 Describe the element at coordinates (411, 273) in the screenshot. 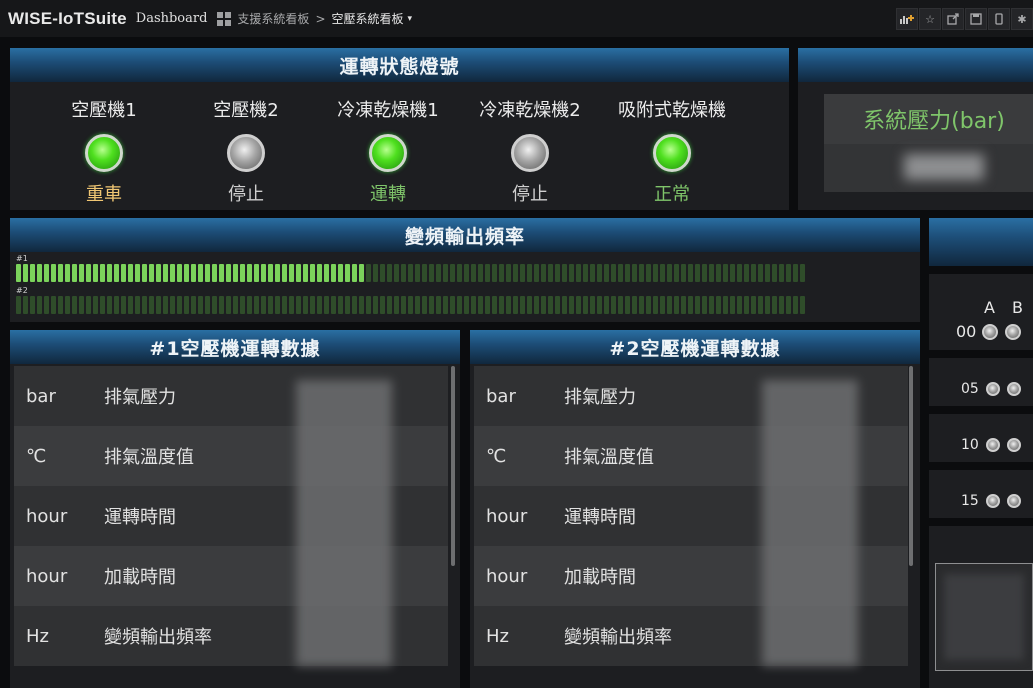

I see `segment-bar` at that location.